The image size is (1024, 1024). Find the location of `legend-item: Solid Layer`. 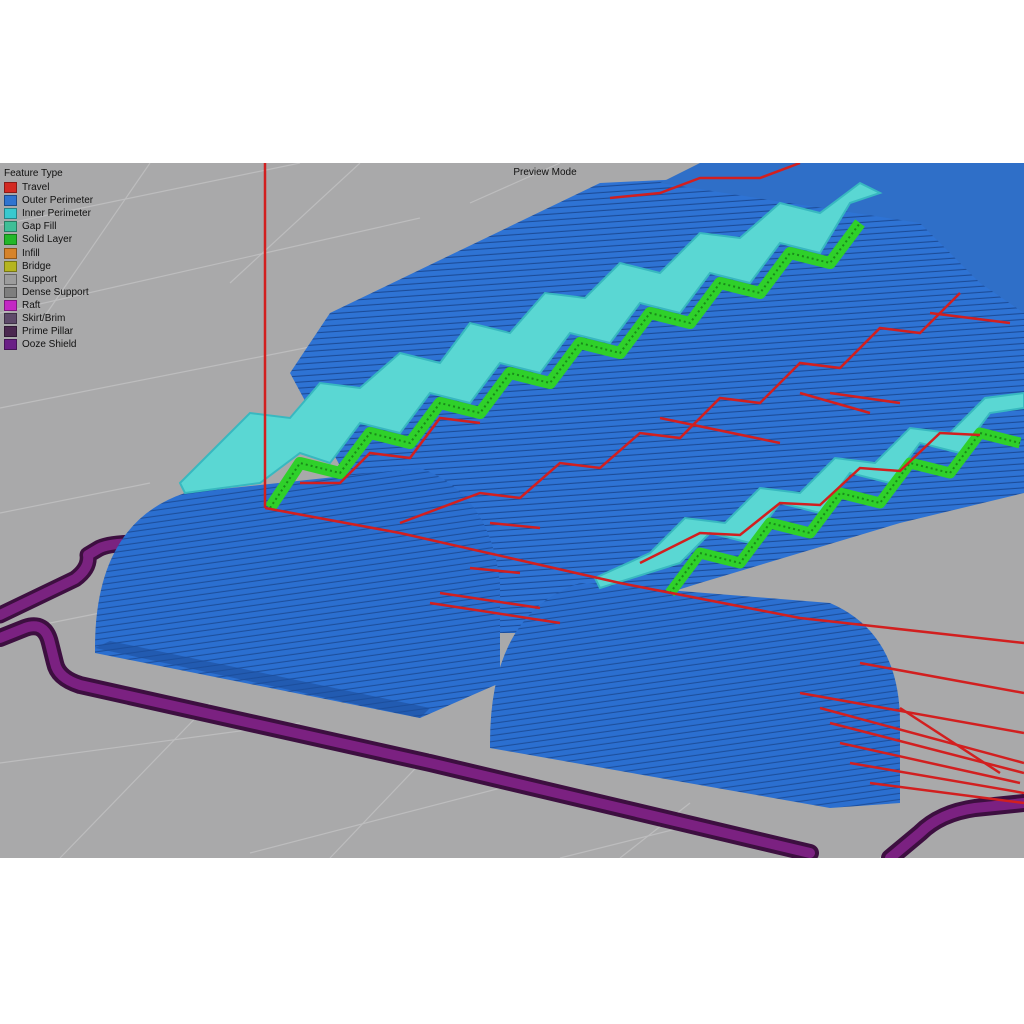

legend-item: Solid Layer is located at coordinates (48, 239).